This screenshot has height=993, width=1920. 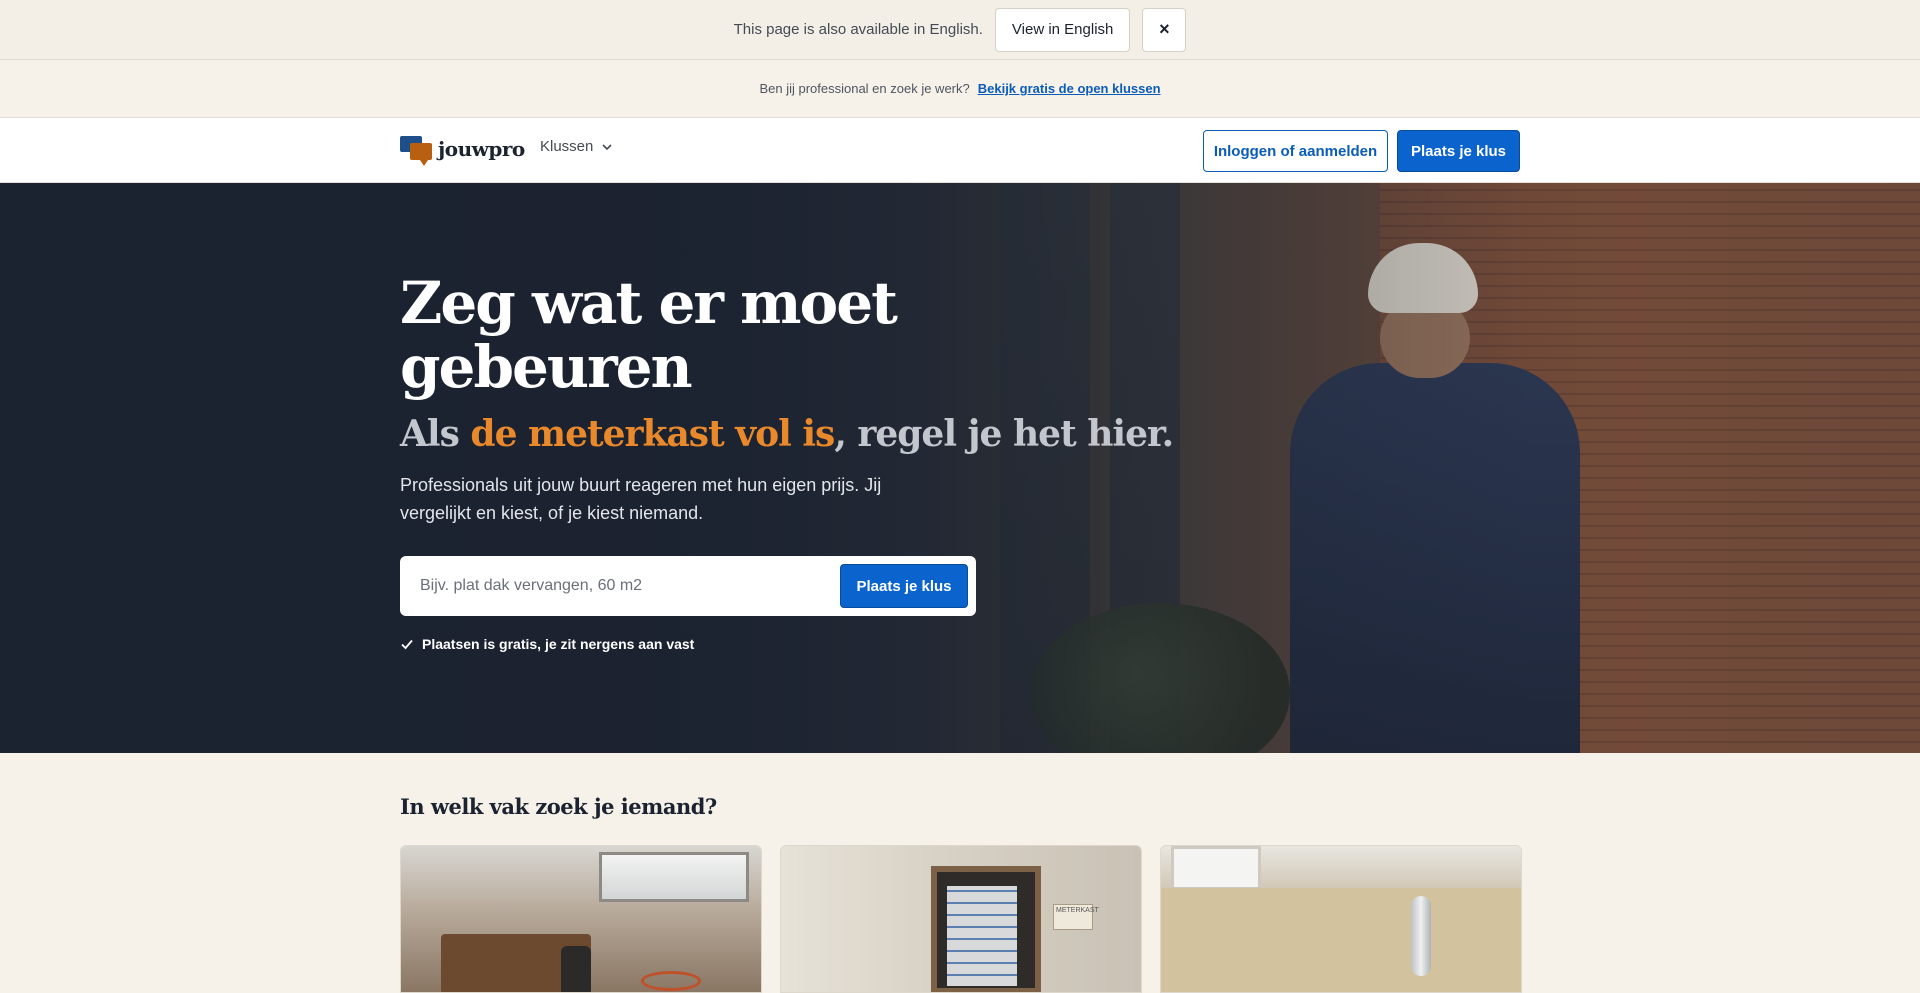 I want to click on toolbox-image, so click(x=581, y=919).